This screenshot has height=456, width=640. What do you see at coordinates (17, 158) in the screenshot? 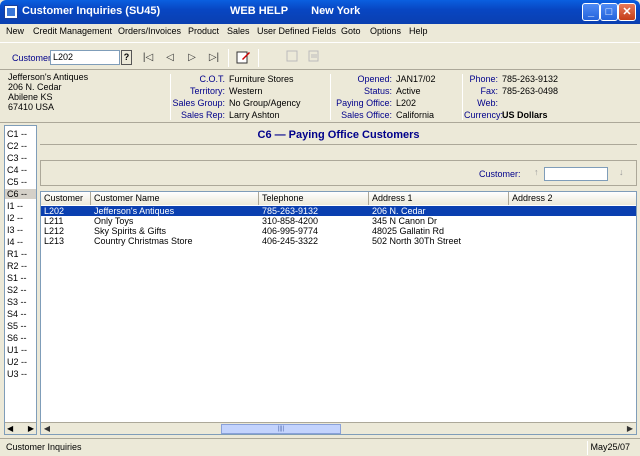
I see `tab-c3: C3 --` at bounding box center [17, 158].